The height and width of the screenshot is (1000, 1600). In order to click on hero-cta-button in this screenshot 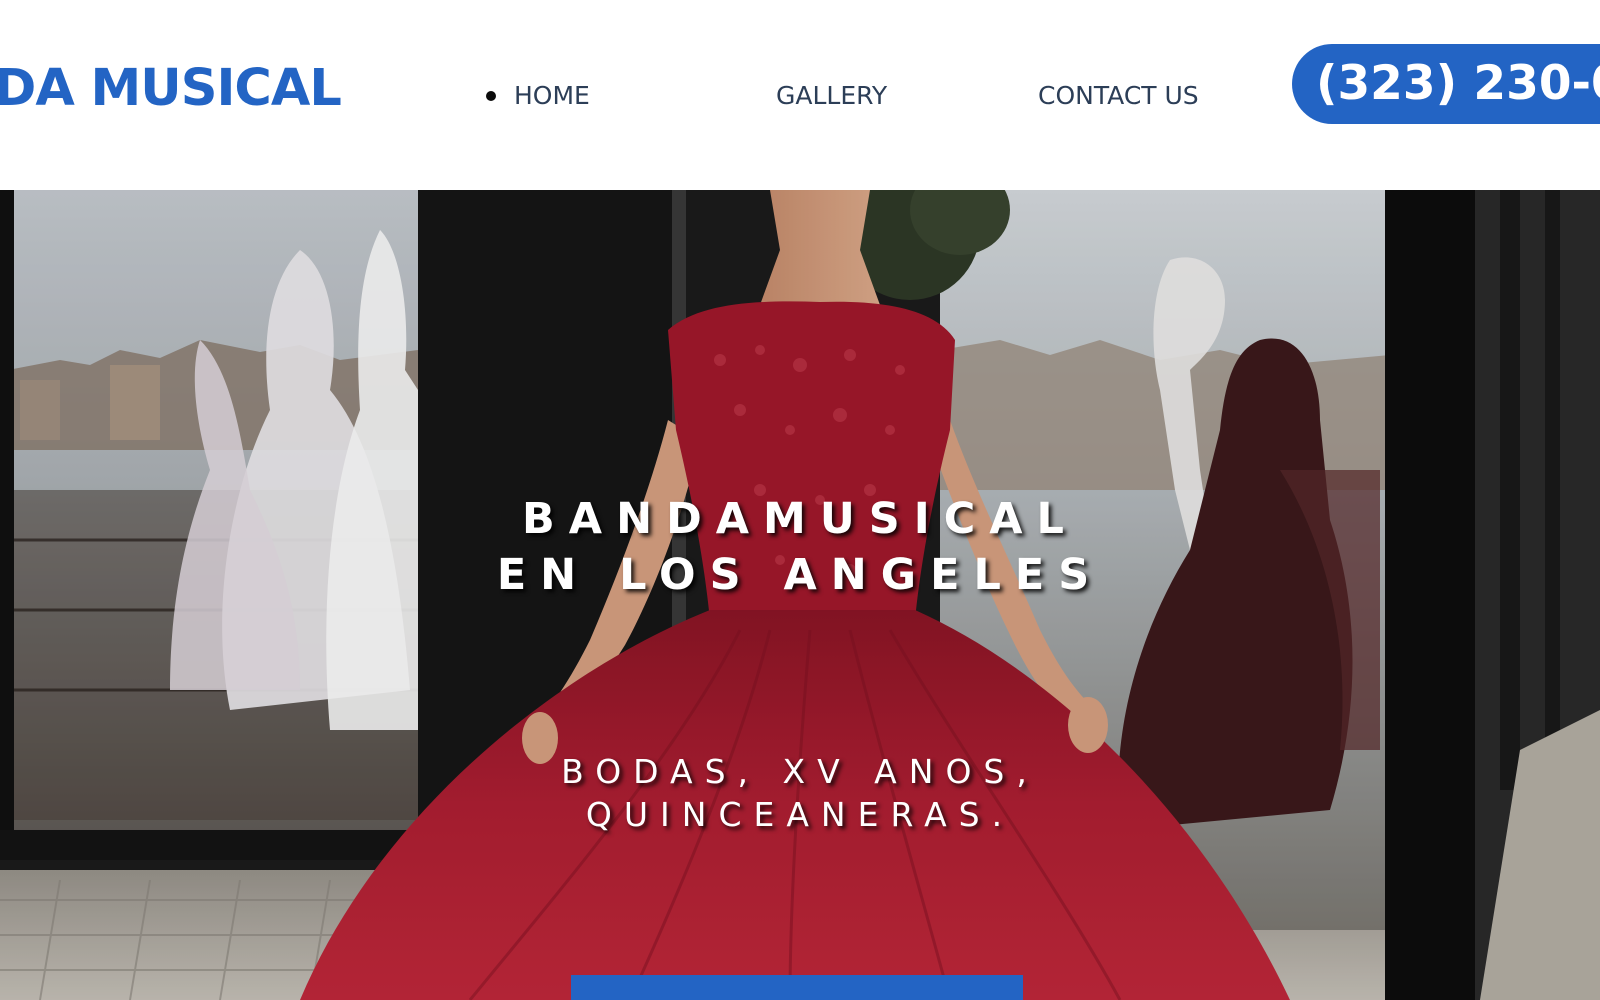, I will do `click(797, 987)`.